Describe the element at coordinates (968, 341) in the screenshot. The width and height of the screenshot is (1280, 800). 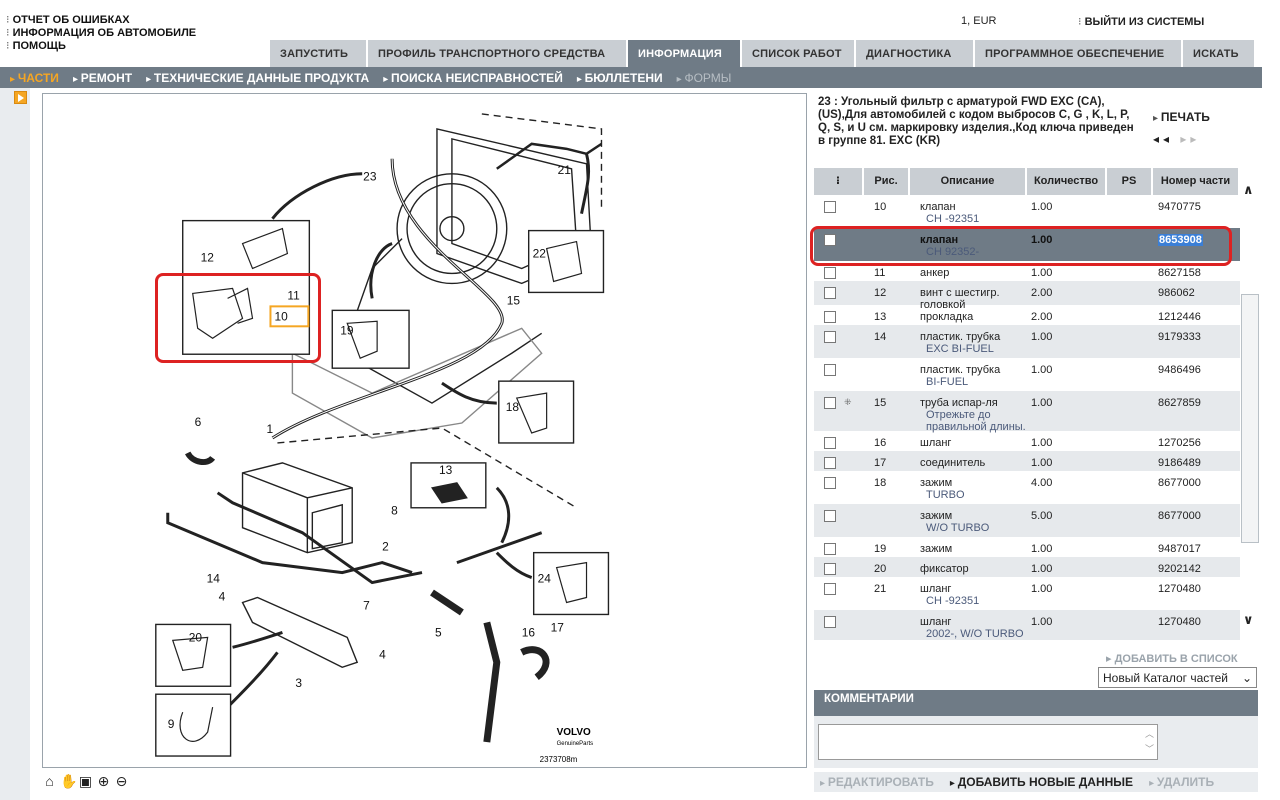
I see `row-description: пластик. трубка EXC BI-FUEL` at that location.